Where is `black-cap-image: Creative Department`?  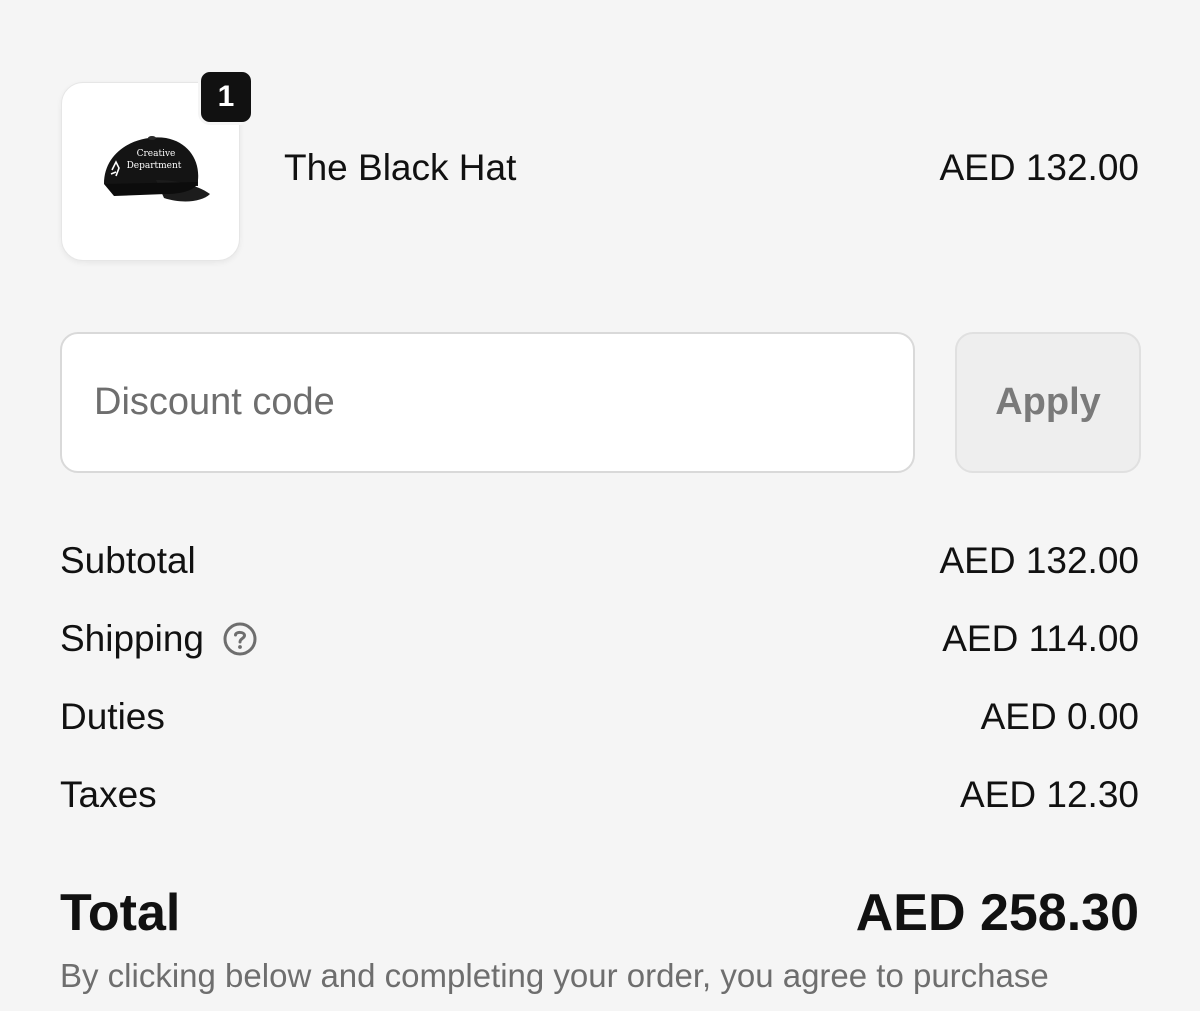 black-cap-image: Creative Department is located at coordinates (156, 168).